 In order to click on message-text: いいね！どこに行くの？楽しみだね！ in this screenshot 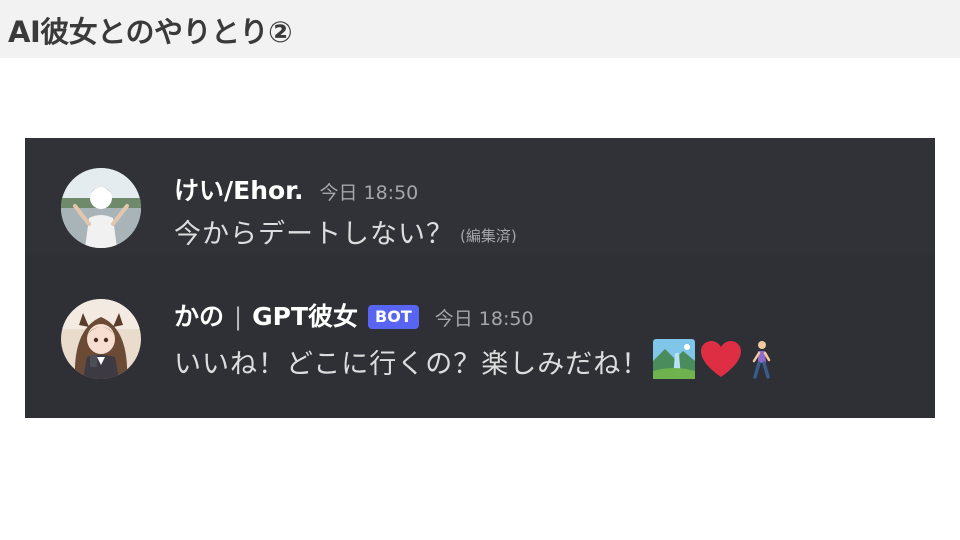, I will do `click(412, 364)`.